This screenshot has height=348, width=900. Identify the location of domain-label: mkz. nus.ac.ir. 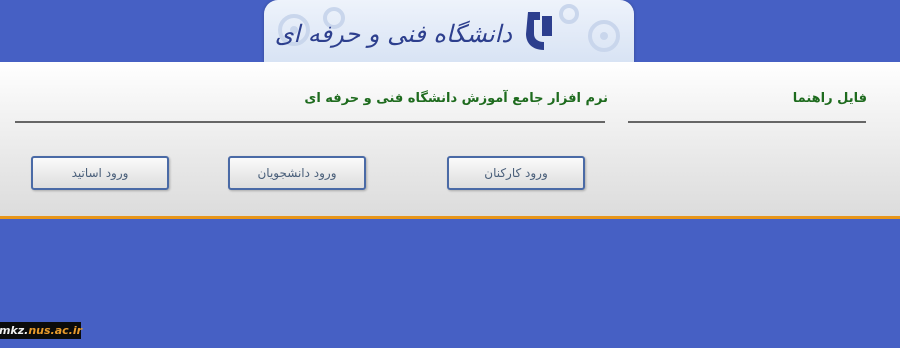
(41, 330).